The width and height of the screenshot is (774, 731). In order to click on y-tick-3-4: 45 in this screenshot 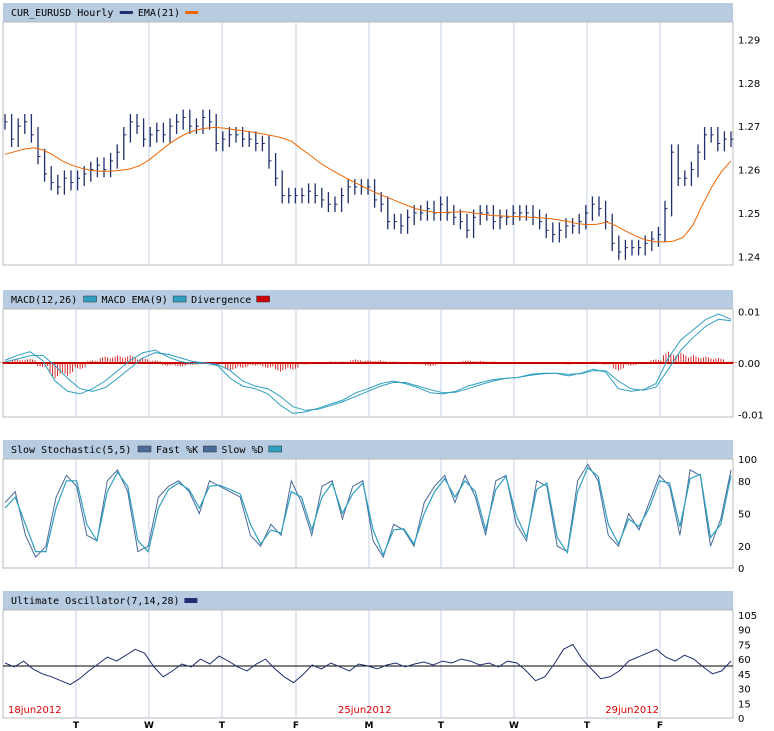, I will do `click(744, 675)`.